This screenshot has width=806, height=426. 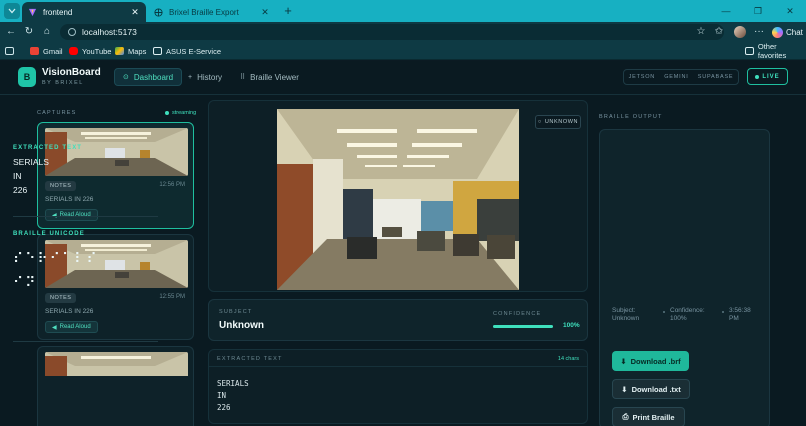 I want to click on extracted-text-label: EXTRACTED TEXT, so click(x=250, y=359).